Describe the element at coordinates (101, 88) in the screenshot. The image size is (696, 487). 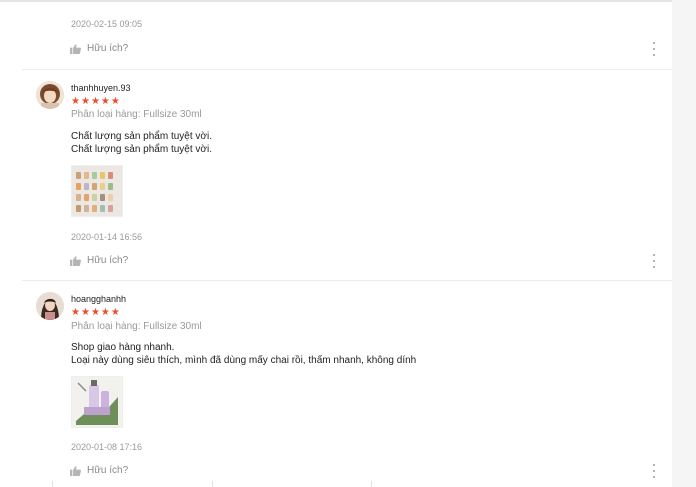
I see `username: thanhhuyen.93` at that location.